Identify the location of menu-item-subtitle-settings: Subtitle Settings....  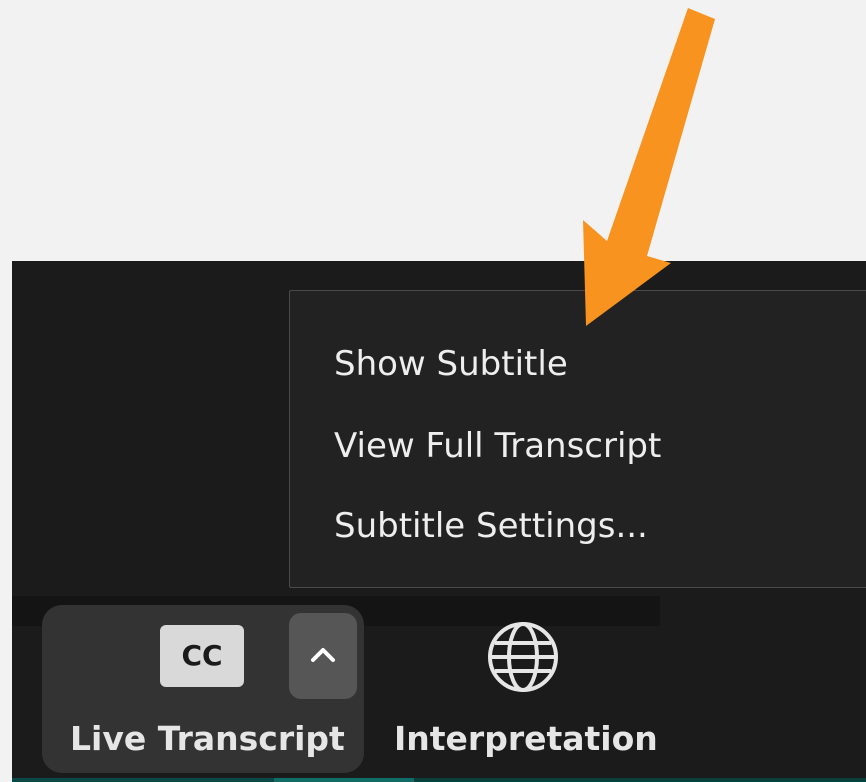
(491, 526).